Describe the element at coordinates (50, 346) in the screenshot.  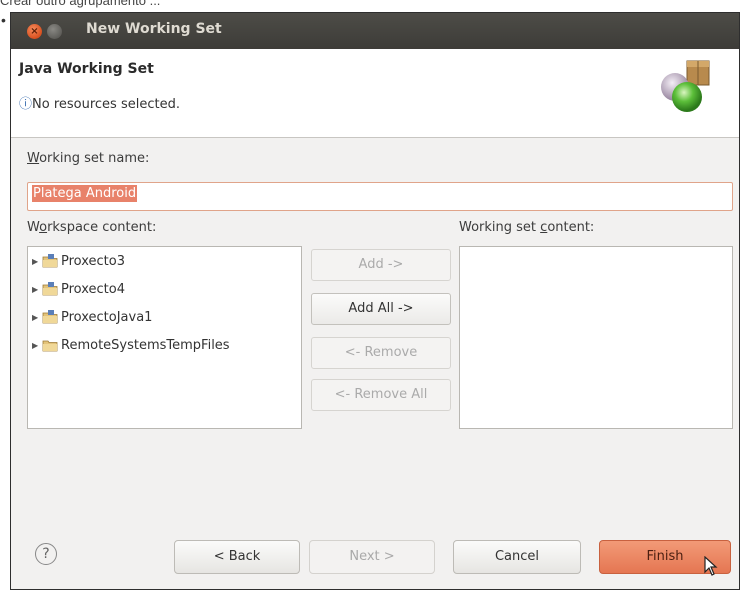
I see `folder-icon` at that location.